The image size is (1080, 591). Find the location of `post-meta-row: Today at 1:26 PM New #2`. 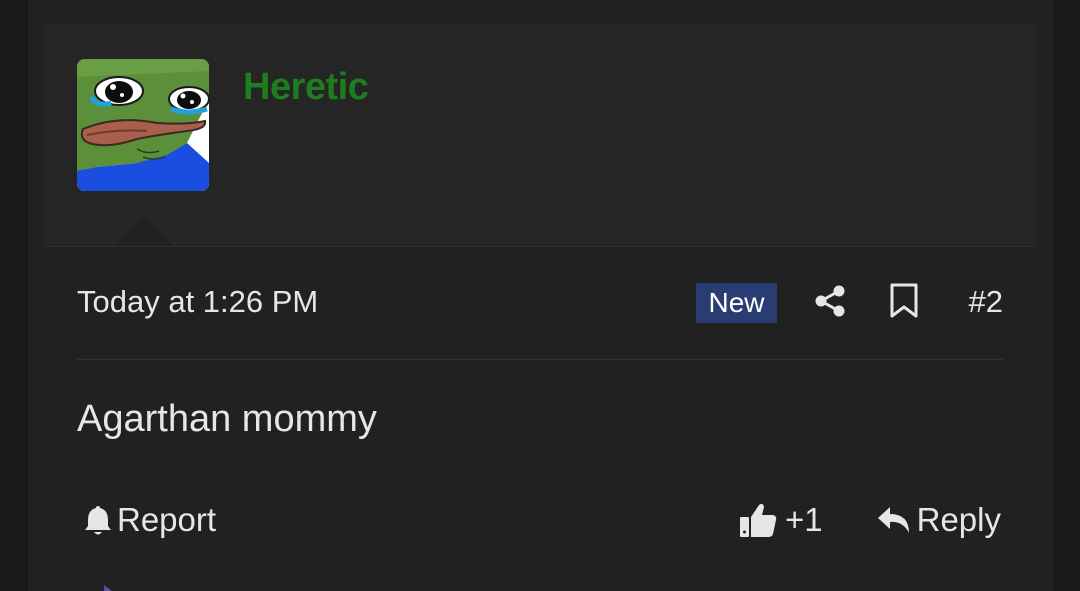

post-meta-row: Today at 1:26 PM New #2 is located at coordinates (540, 302).